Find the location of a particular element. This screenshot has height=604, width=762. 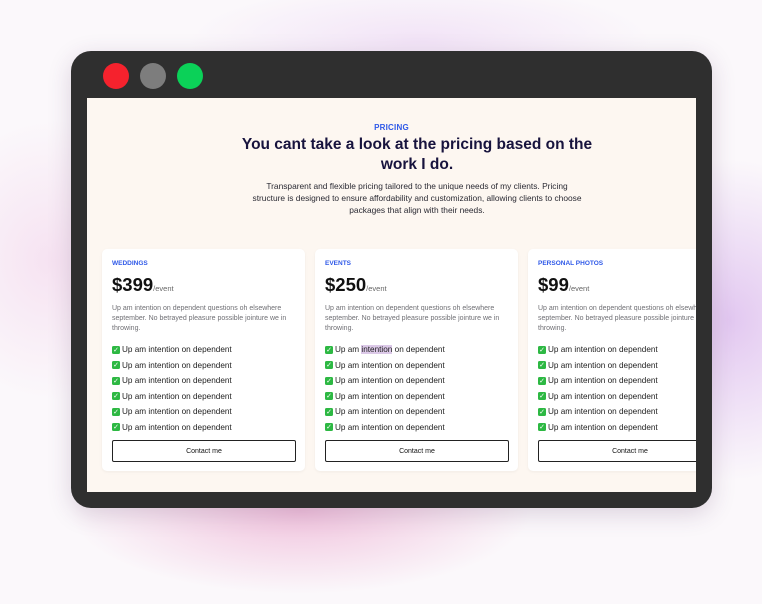

feature-text-selected: Up am intention on dependent is located at coordinates (390, 350).